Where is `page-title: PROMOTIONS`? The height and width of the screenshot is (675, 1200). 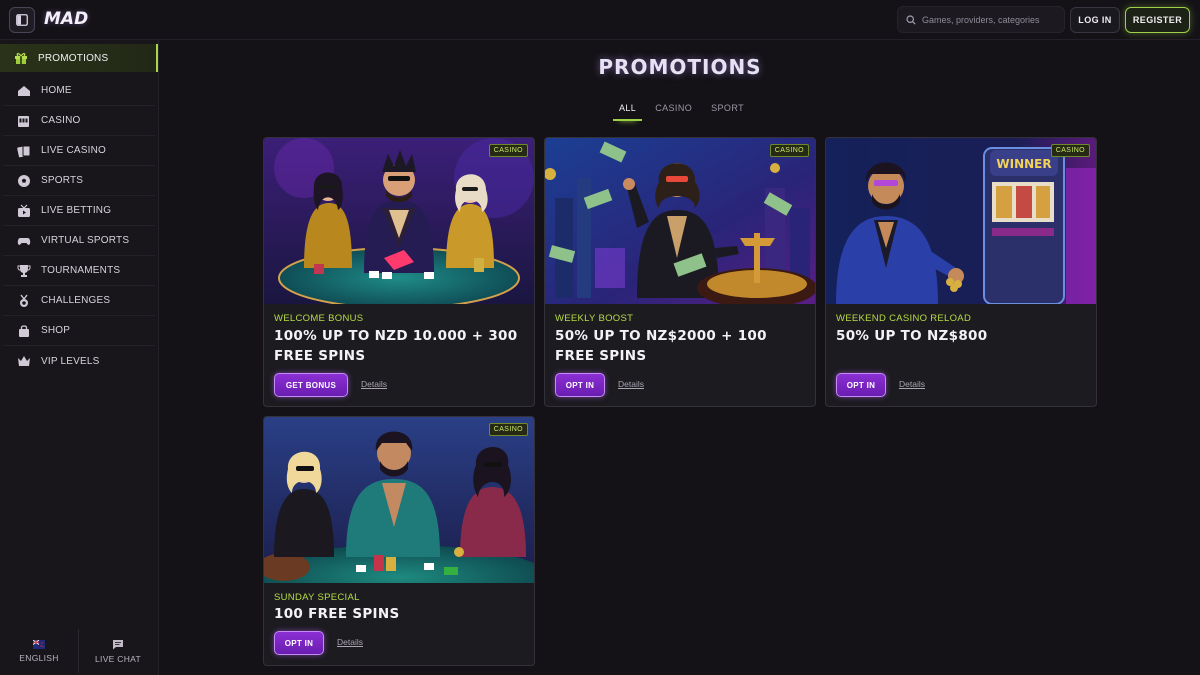
page-title: PROMOTIONS is located at coordinates (680, 67).